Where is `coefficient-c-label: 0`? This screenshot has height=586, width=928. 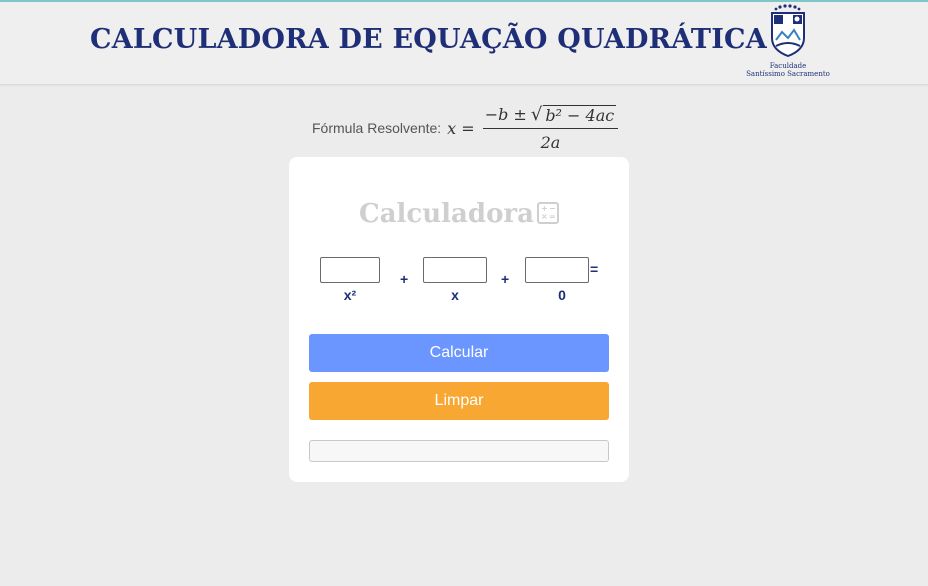 coefficient-c-label: 0 is located at coordinates (562, 295).